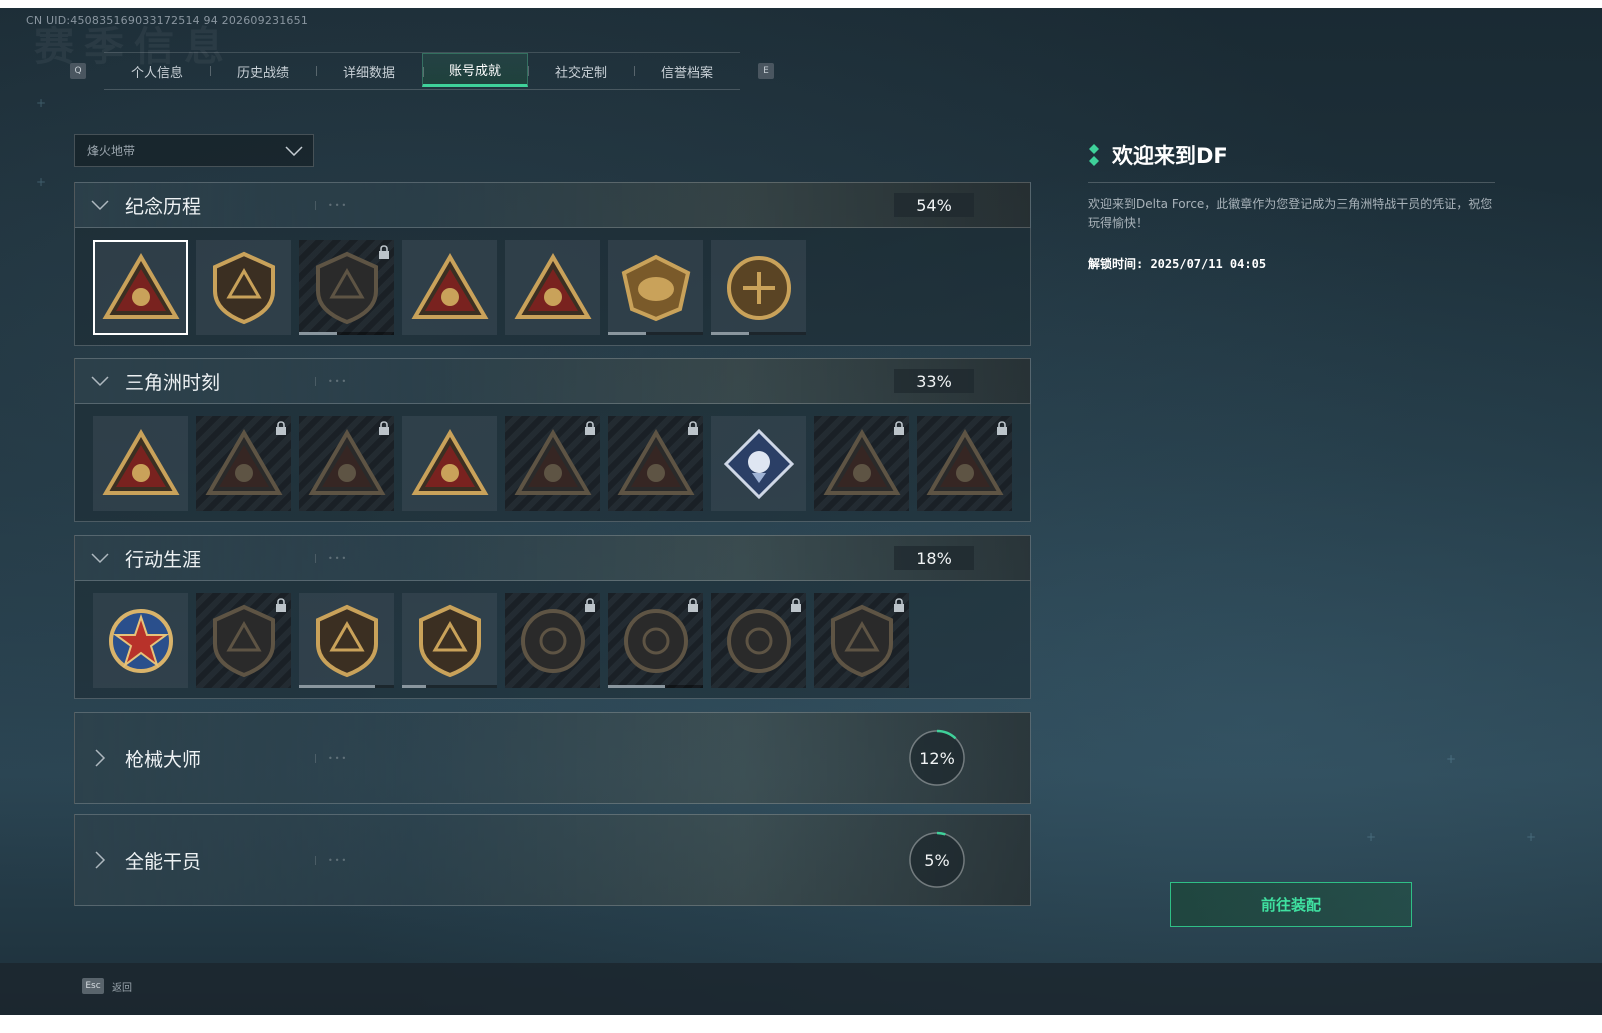 This screenshot has height=1033, width=1602. What do you see at coordinates (861, 640) in the screenshot?
I see `eagle-emblem-badge` at bounding box center [861, 640].